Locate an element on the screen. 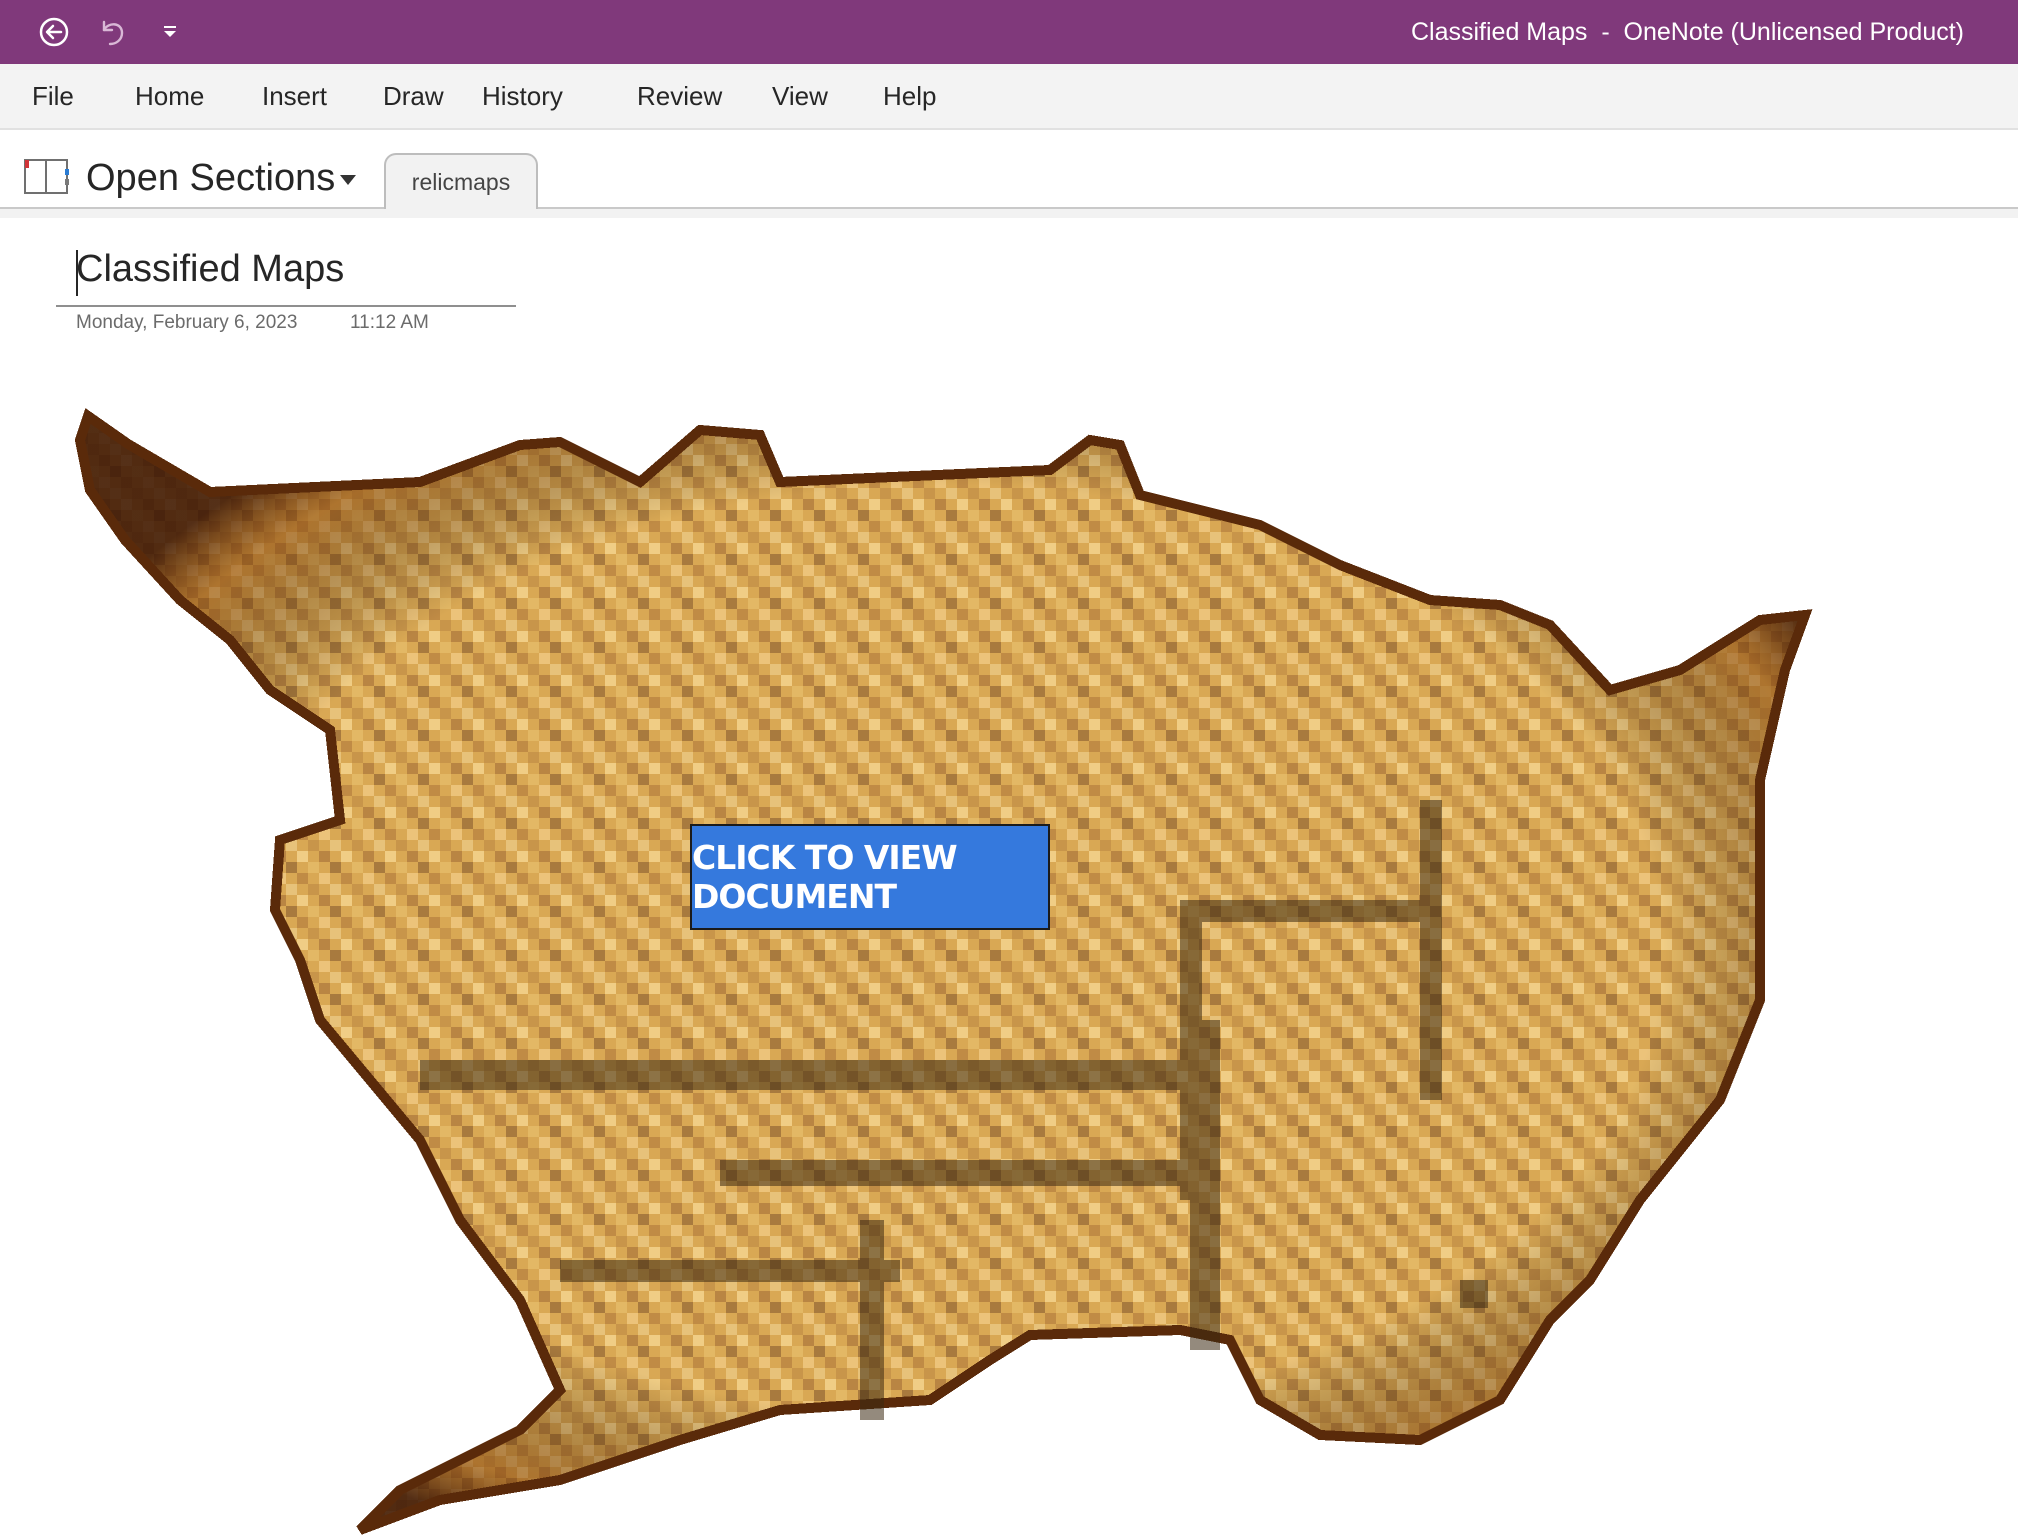 The width and height of the screenshot is (2018, 1535). chevron-down-icon is located at coordinates (348, 180).